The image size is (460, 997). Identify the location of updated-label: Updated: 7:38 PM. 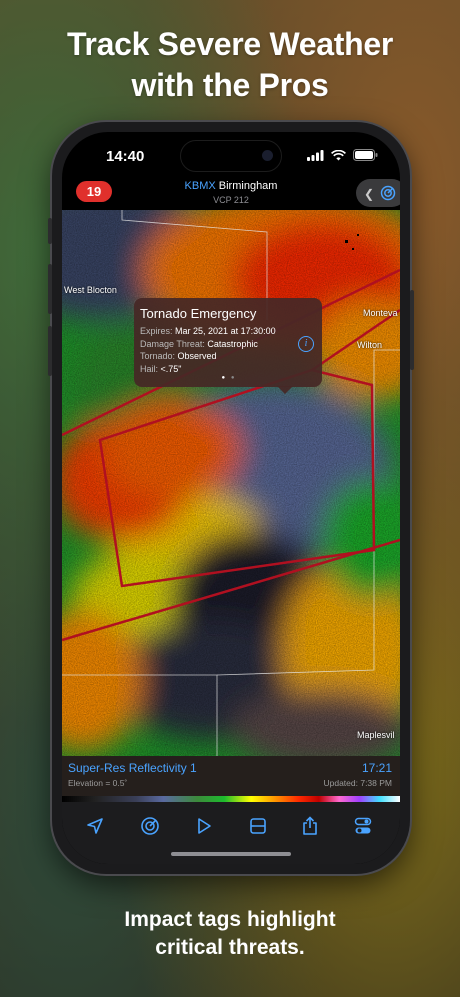
(357, 783).